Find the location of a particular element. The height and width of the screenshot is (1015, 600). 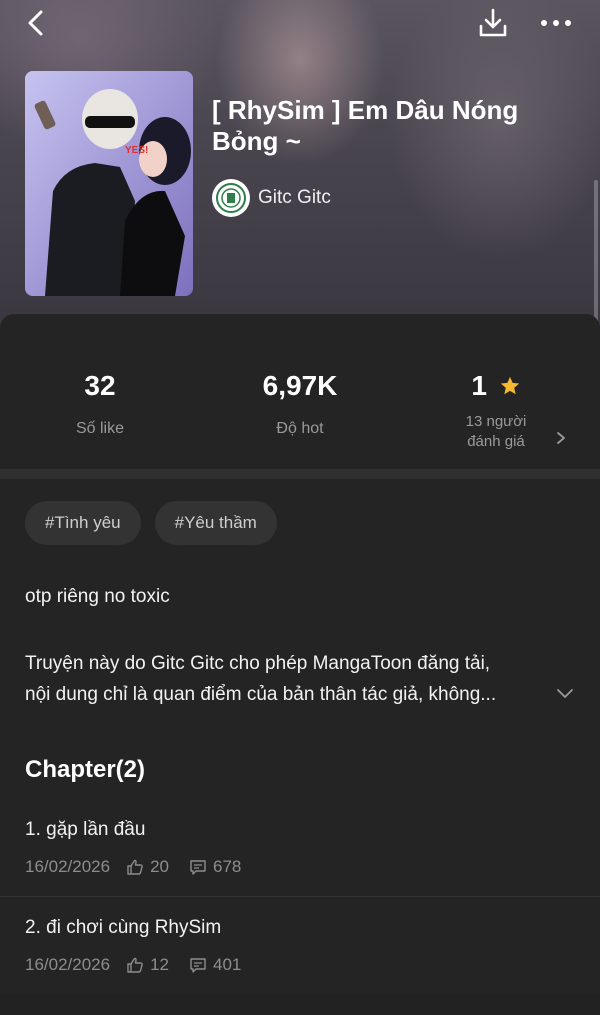

download-button is located at coordinates (493, 23).